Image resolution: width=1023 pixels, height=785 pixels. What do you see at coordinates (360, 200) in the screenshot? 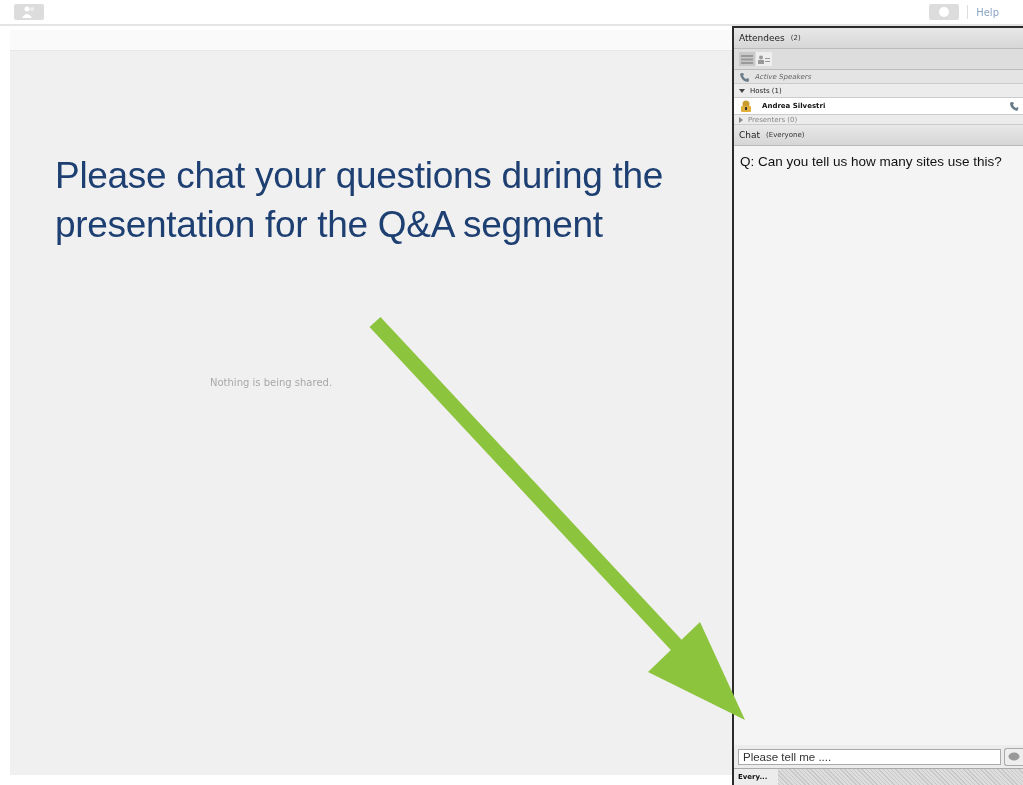
I see `overlay-message: Please chat your questions during the presentation for the Q&A segment` at bounding box center [360, 200].